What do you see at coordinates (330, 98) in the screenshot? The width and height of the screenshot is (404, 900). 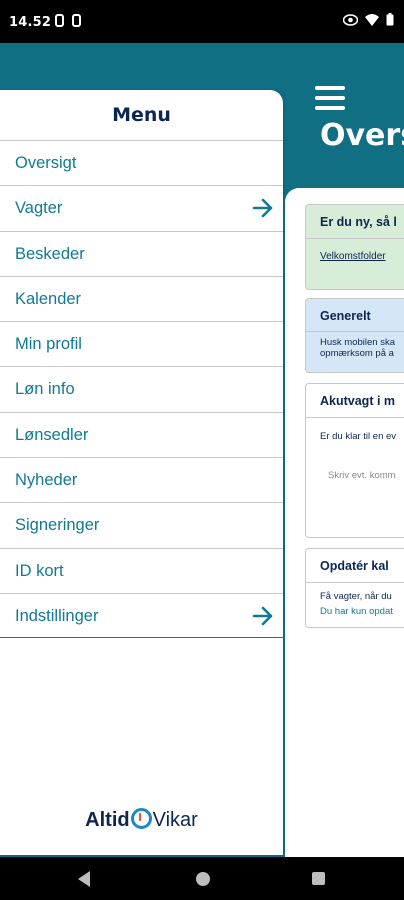 I see `hamburger-menu-icon` at bounding box center [330, 98].